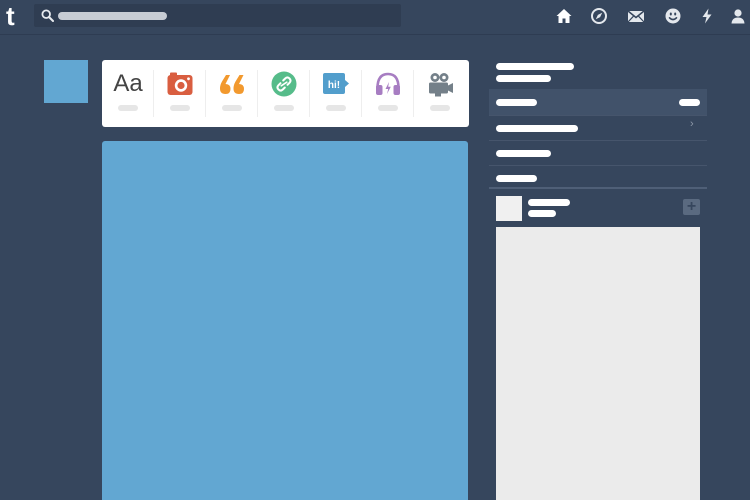  I want to click on mail-icon, so click(636, 16).